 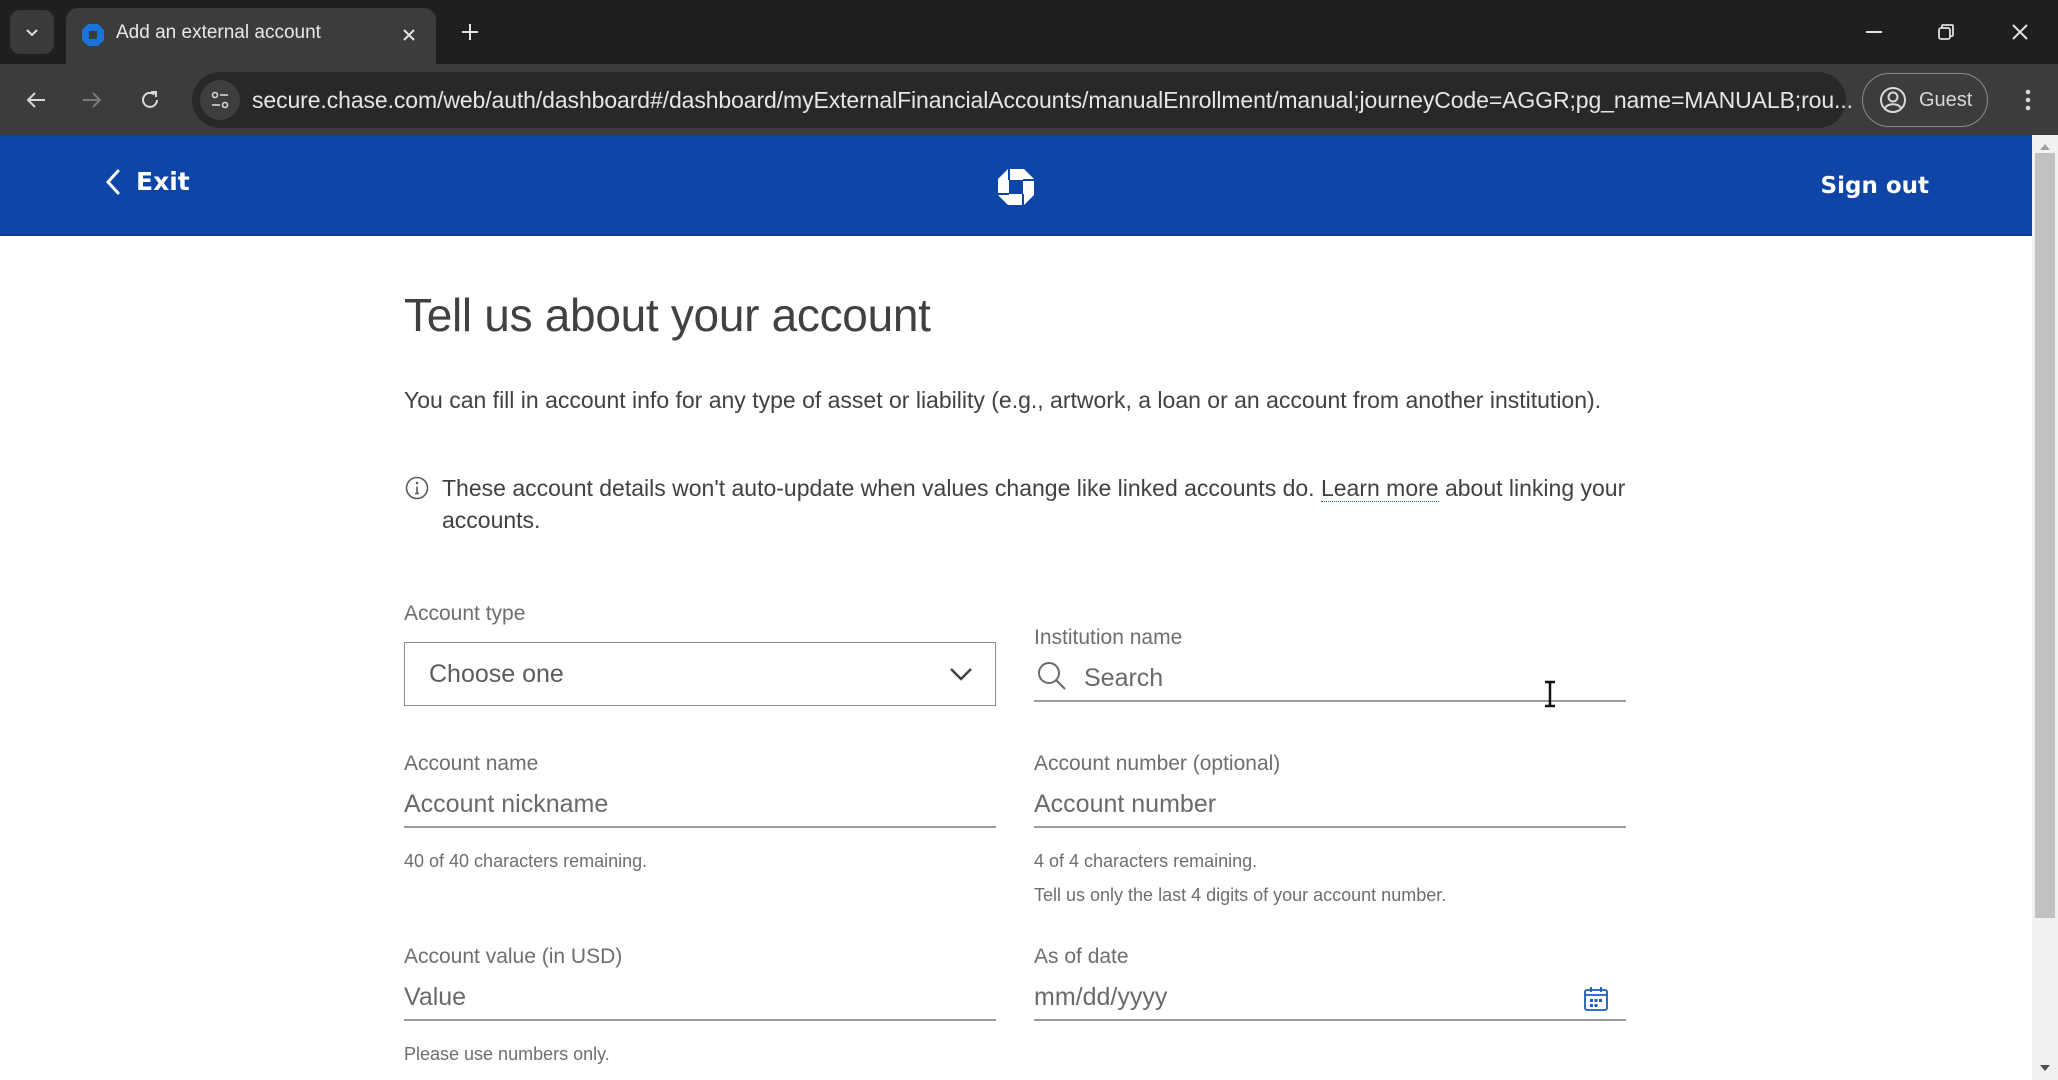 I want to click on account-number-input, so click(x=1330, y=805).